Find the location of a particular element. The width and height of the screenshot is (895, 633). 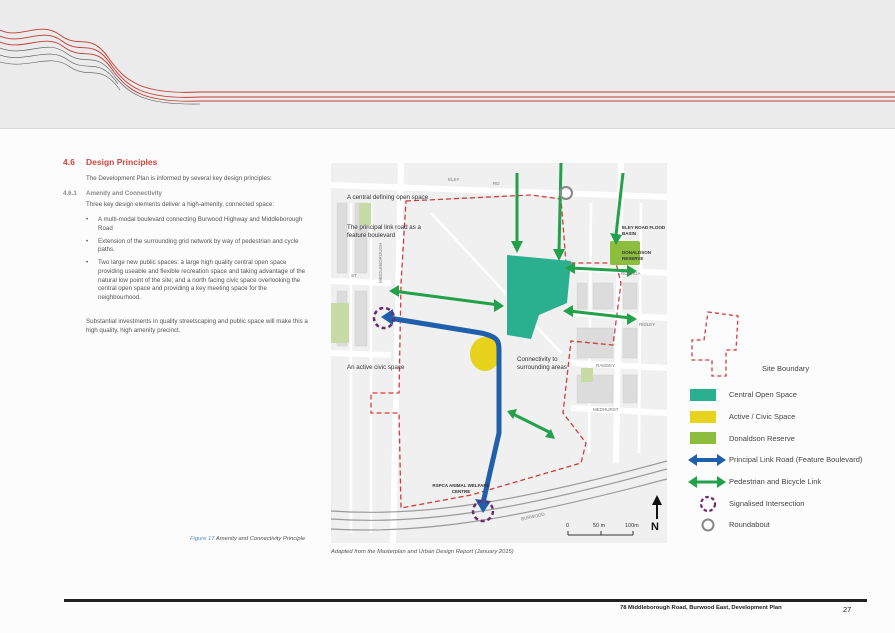

annotation-central-space: A central defining open space is located at coordinates (388, 197).